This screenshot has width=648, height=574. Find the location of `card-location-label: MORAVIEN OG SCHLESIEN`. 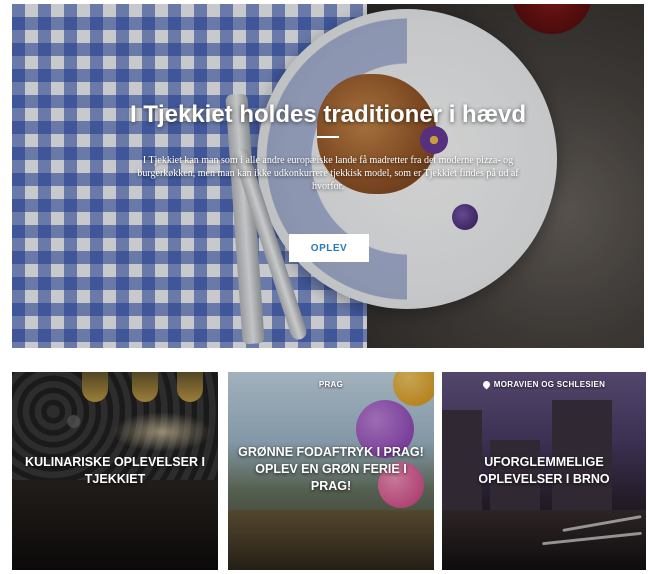

card-location-label: MORAVIEN OG SCHLESIEN is located at coordinates (549, 384).